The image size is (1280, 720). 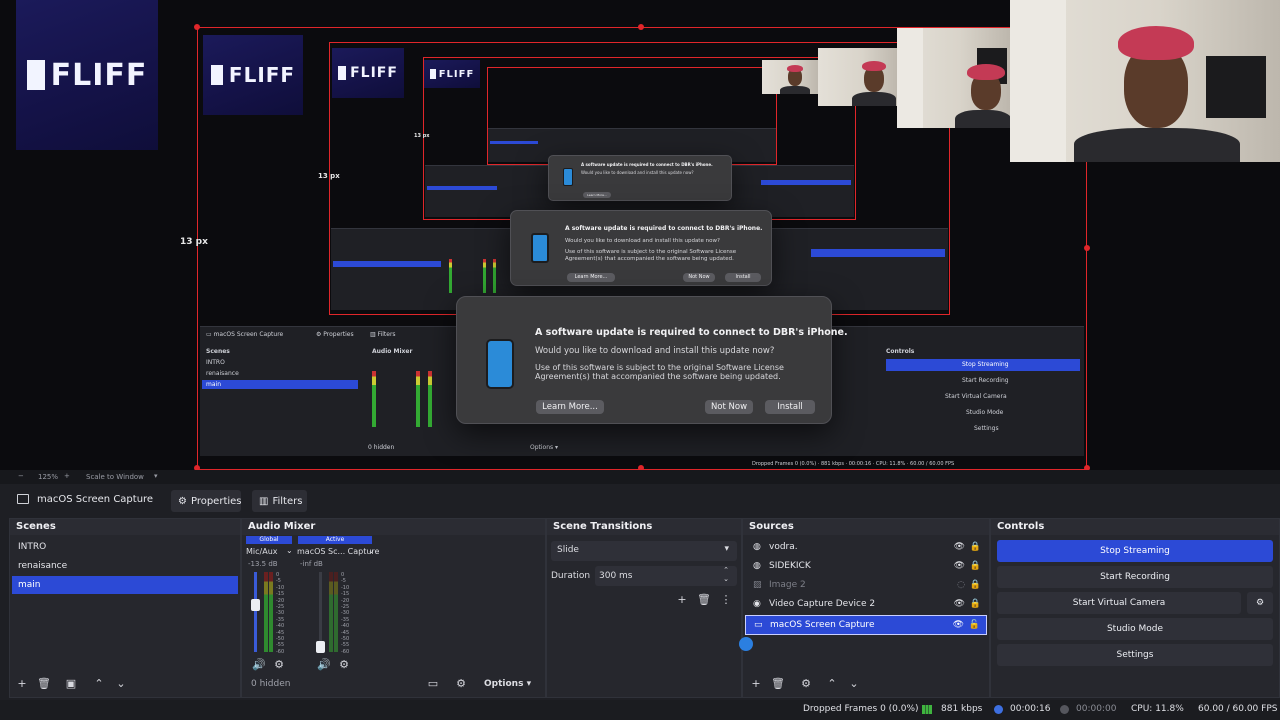 What do you see at coordinates (998, 709) in the screenshot?
I see `stream-status-icon` at bounding box center [998, 709].